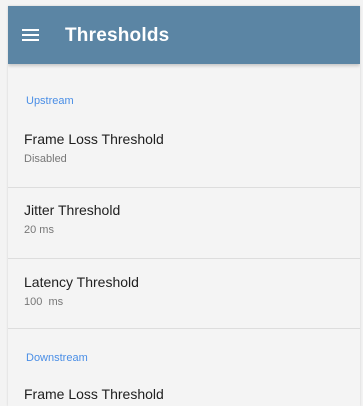 The width and height of the screenshot is (363, 406). I want to click on list-item-upstream-jitter: Jitter Threshold 20 ms, so click(184, 228).